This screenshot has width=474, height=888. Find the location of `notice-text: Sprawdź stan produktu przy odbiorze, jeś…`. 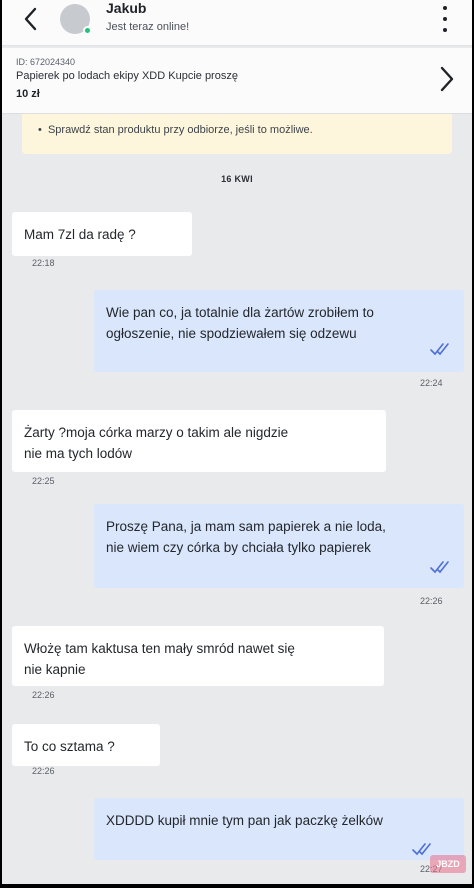

notice-text: Sprawdź stan produktu przy odbiorze, jeś… is located at coordinates (180, 130).